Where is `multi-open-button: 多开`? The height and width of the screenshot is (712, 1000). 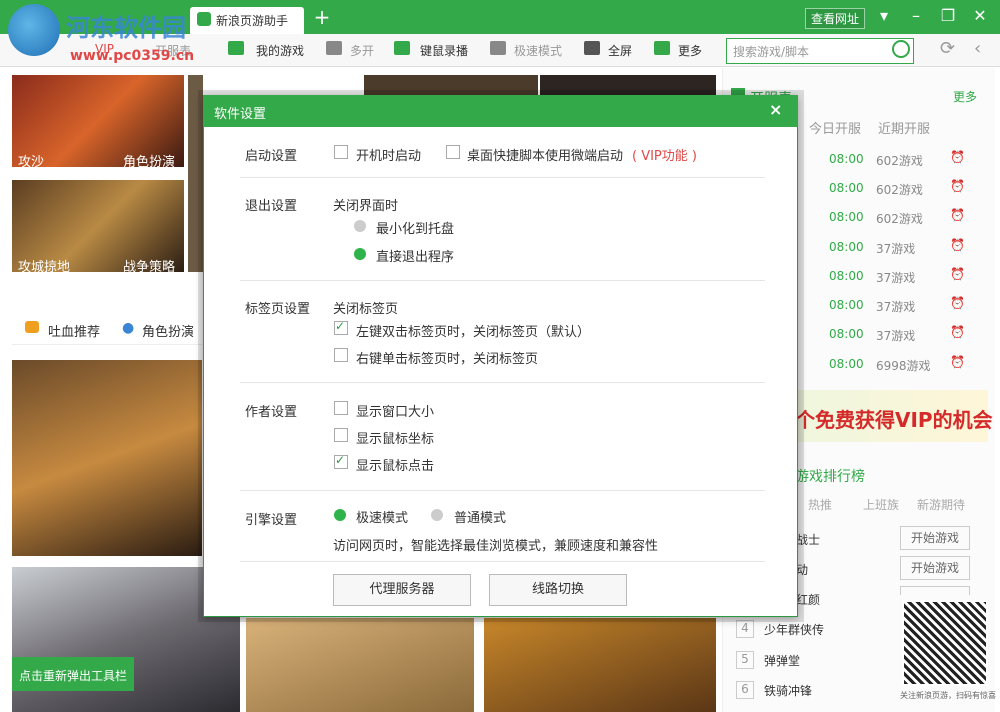 multi-open-button: 多开 is located at coordinates (362, 50).